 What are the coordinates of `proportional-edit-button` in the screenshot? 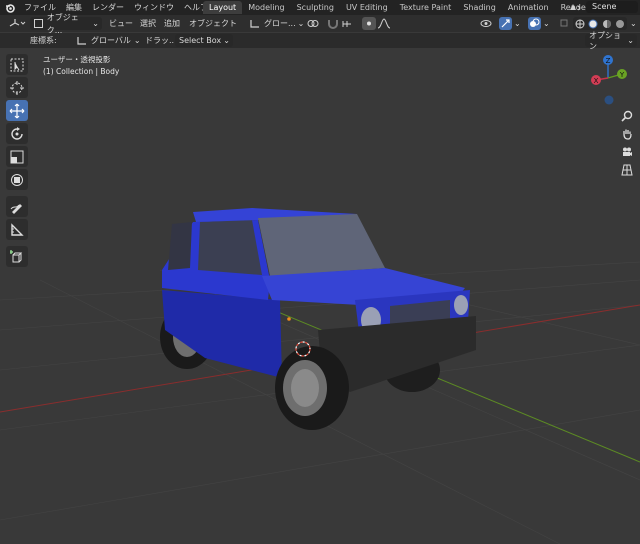 It's located at (369, 23).